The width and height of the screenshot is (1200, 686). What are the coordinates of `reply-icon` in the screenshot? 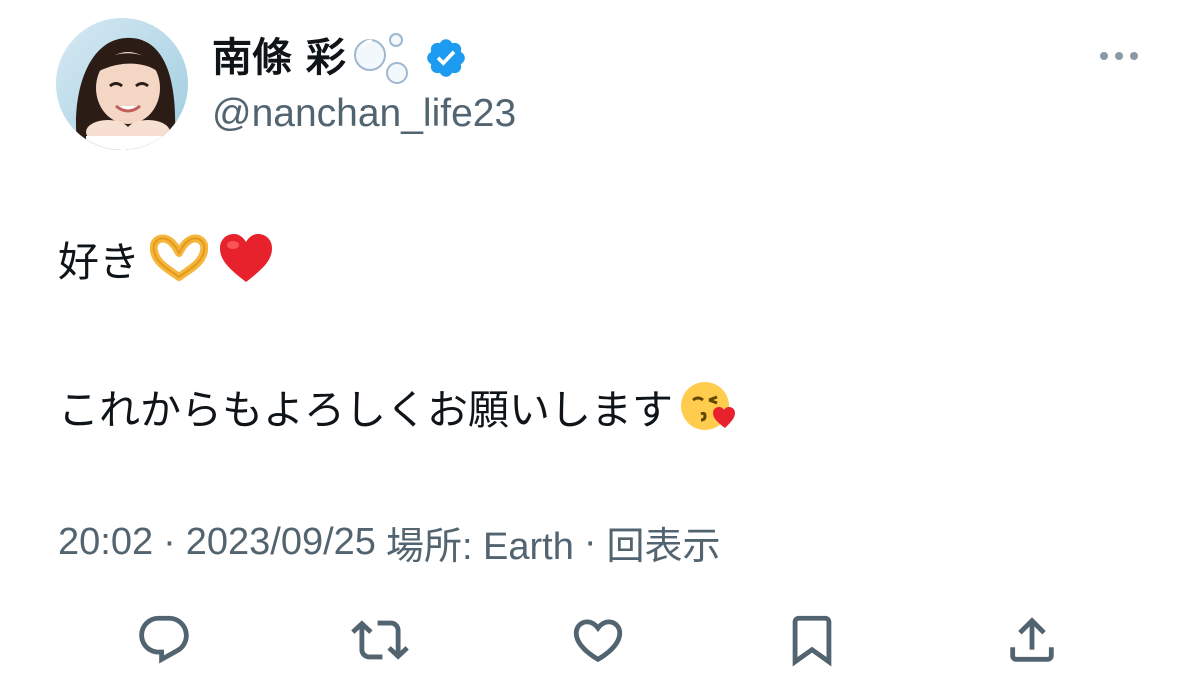 It's located at (164, 639).